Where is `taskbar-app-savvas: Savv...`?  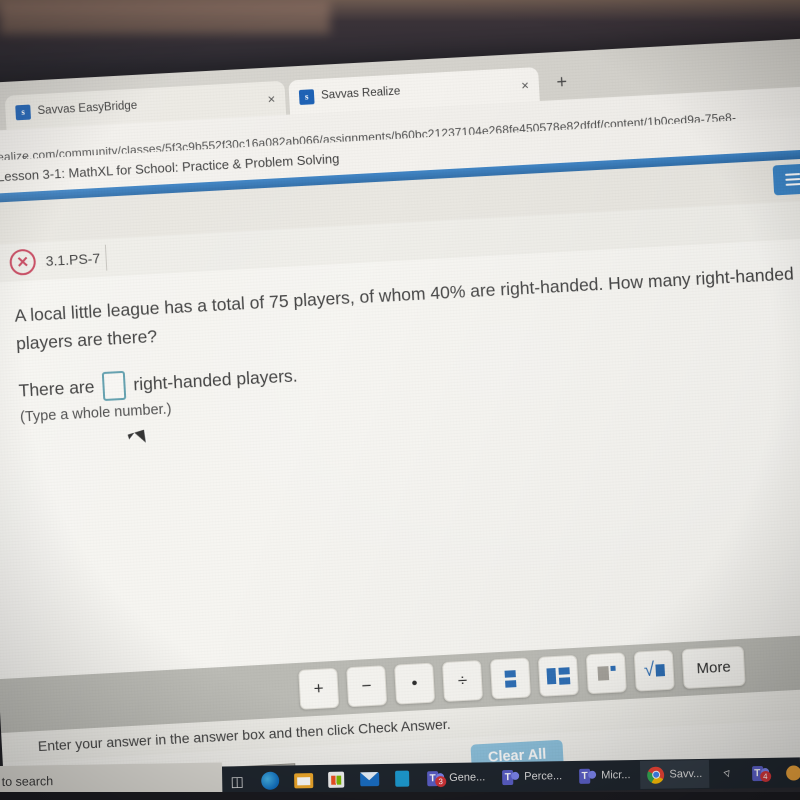
taskbar-app-savvas: Savv... is located at coordinates (675, 774).